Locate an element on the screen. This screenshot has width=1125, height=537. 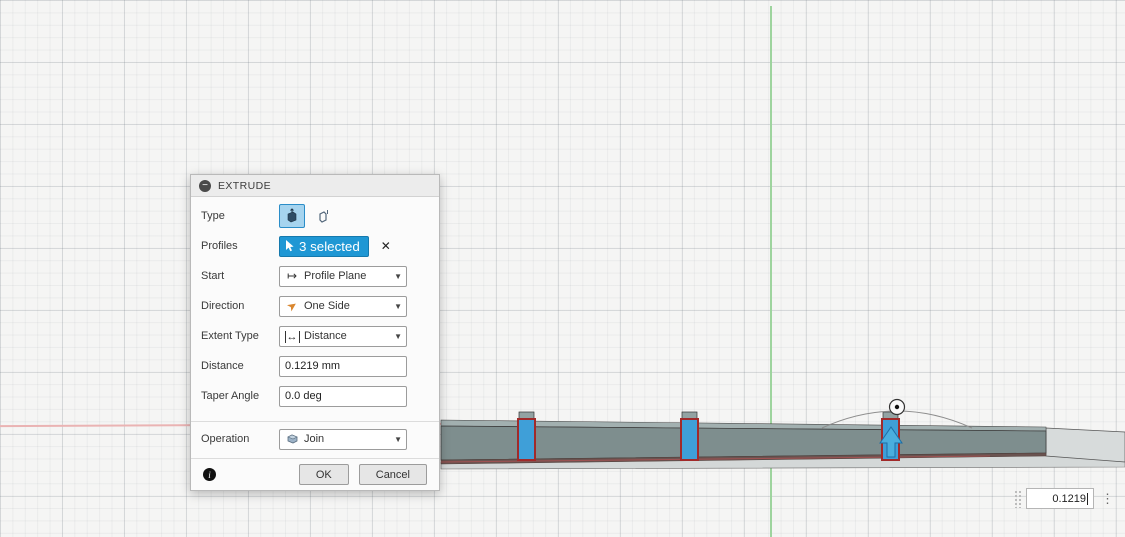
row-distance: Distance is located at coordinates (315, 366).